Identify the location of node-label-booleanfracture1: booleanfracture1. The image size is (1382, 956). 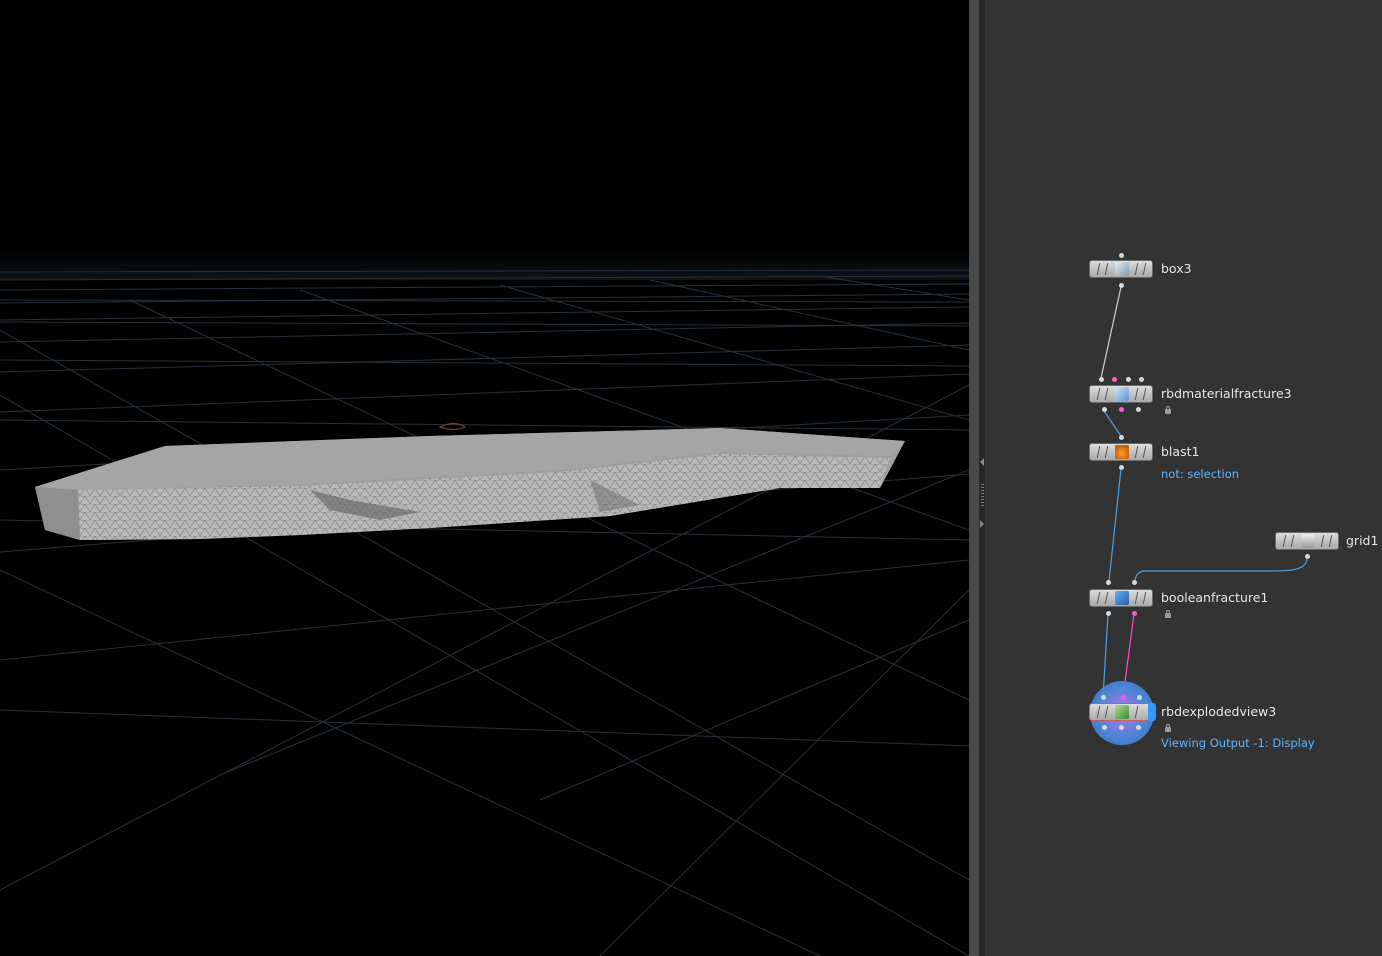
(1215, 597).